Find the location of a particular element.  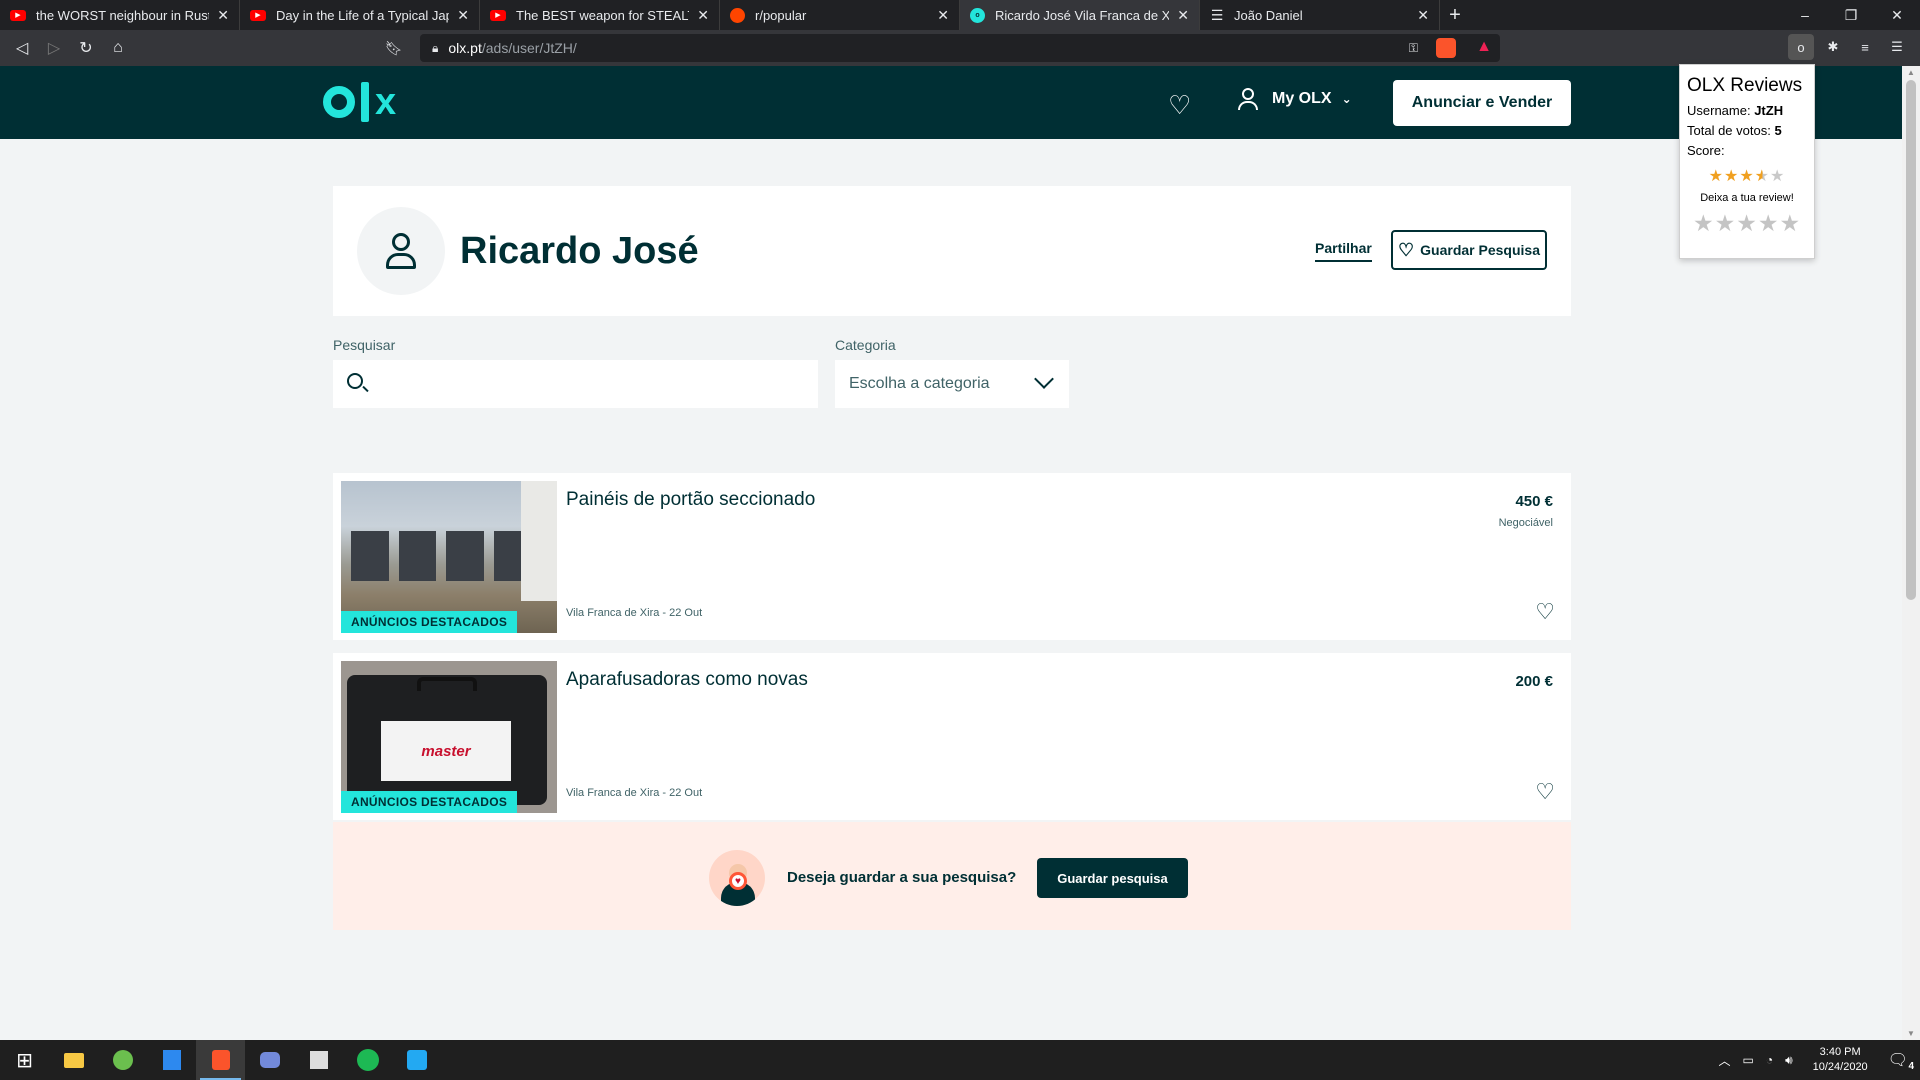

wifi-icon: ◔ is located at coordinates (1769, 1060).